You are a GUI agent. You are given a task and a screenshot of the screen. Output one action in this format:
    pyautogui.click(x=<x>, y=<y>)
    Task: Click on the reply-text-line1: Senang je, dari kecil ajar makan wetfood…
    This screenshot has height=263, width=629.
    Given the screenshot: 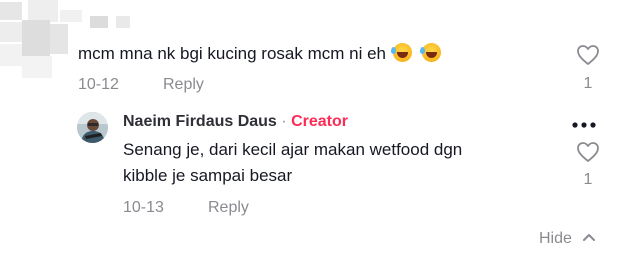 What is the action you would take?
    pyautogui.click(x=293, y=149)
    